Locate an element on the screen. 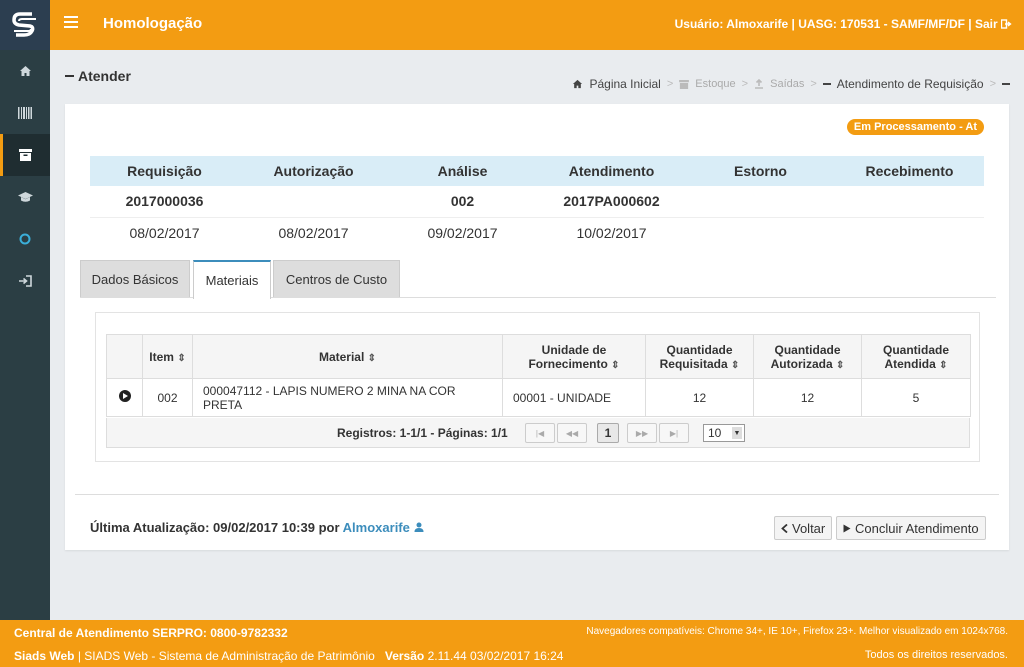 The image size is (1024, 667). sidebar-item-sign-in is located at coordinates (25, 281).